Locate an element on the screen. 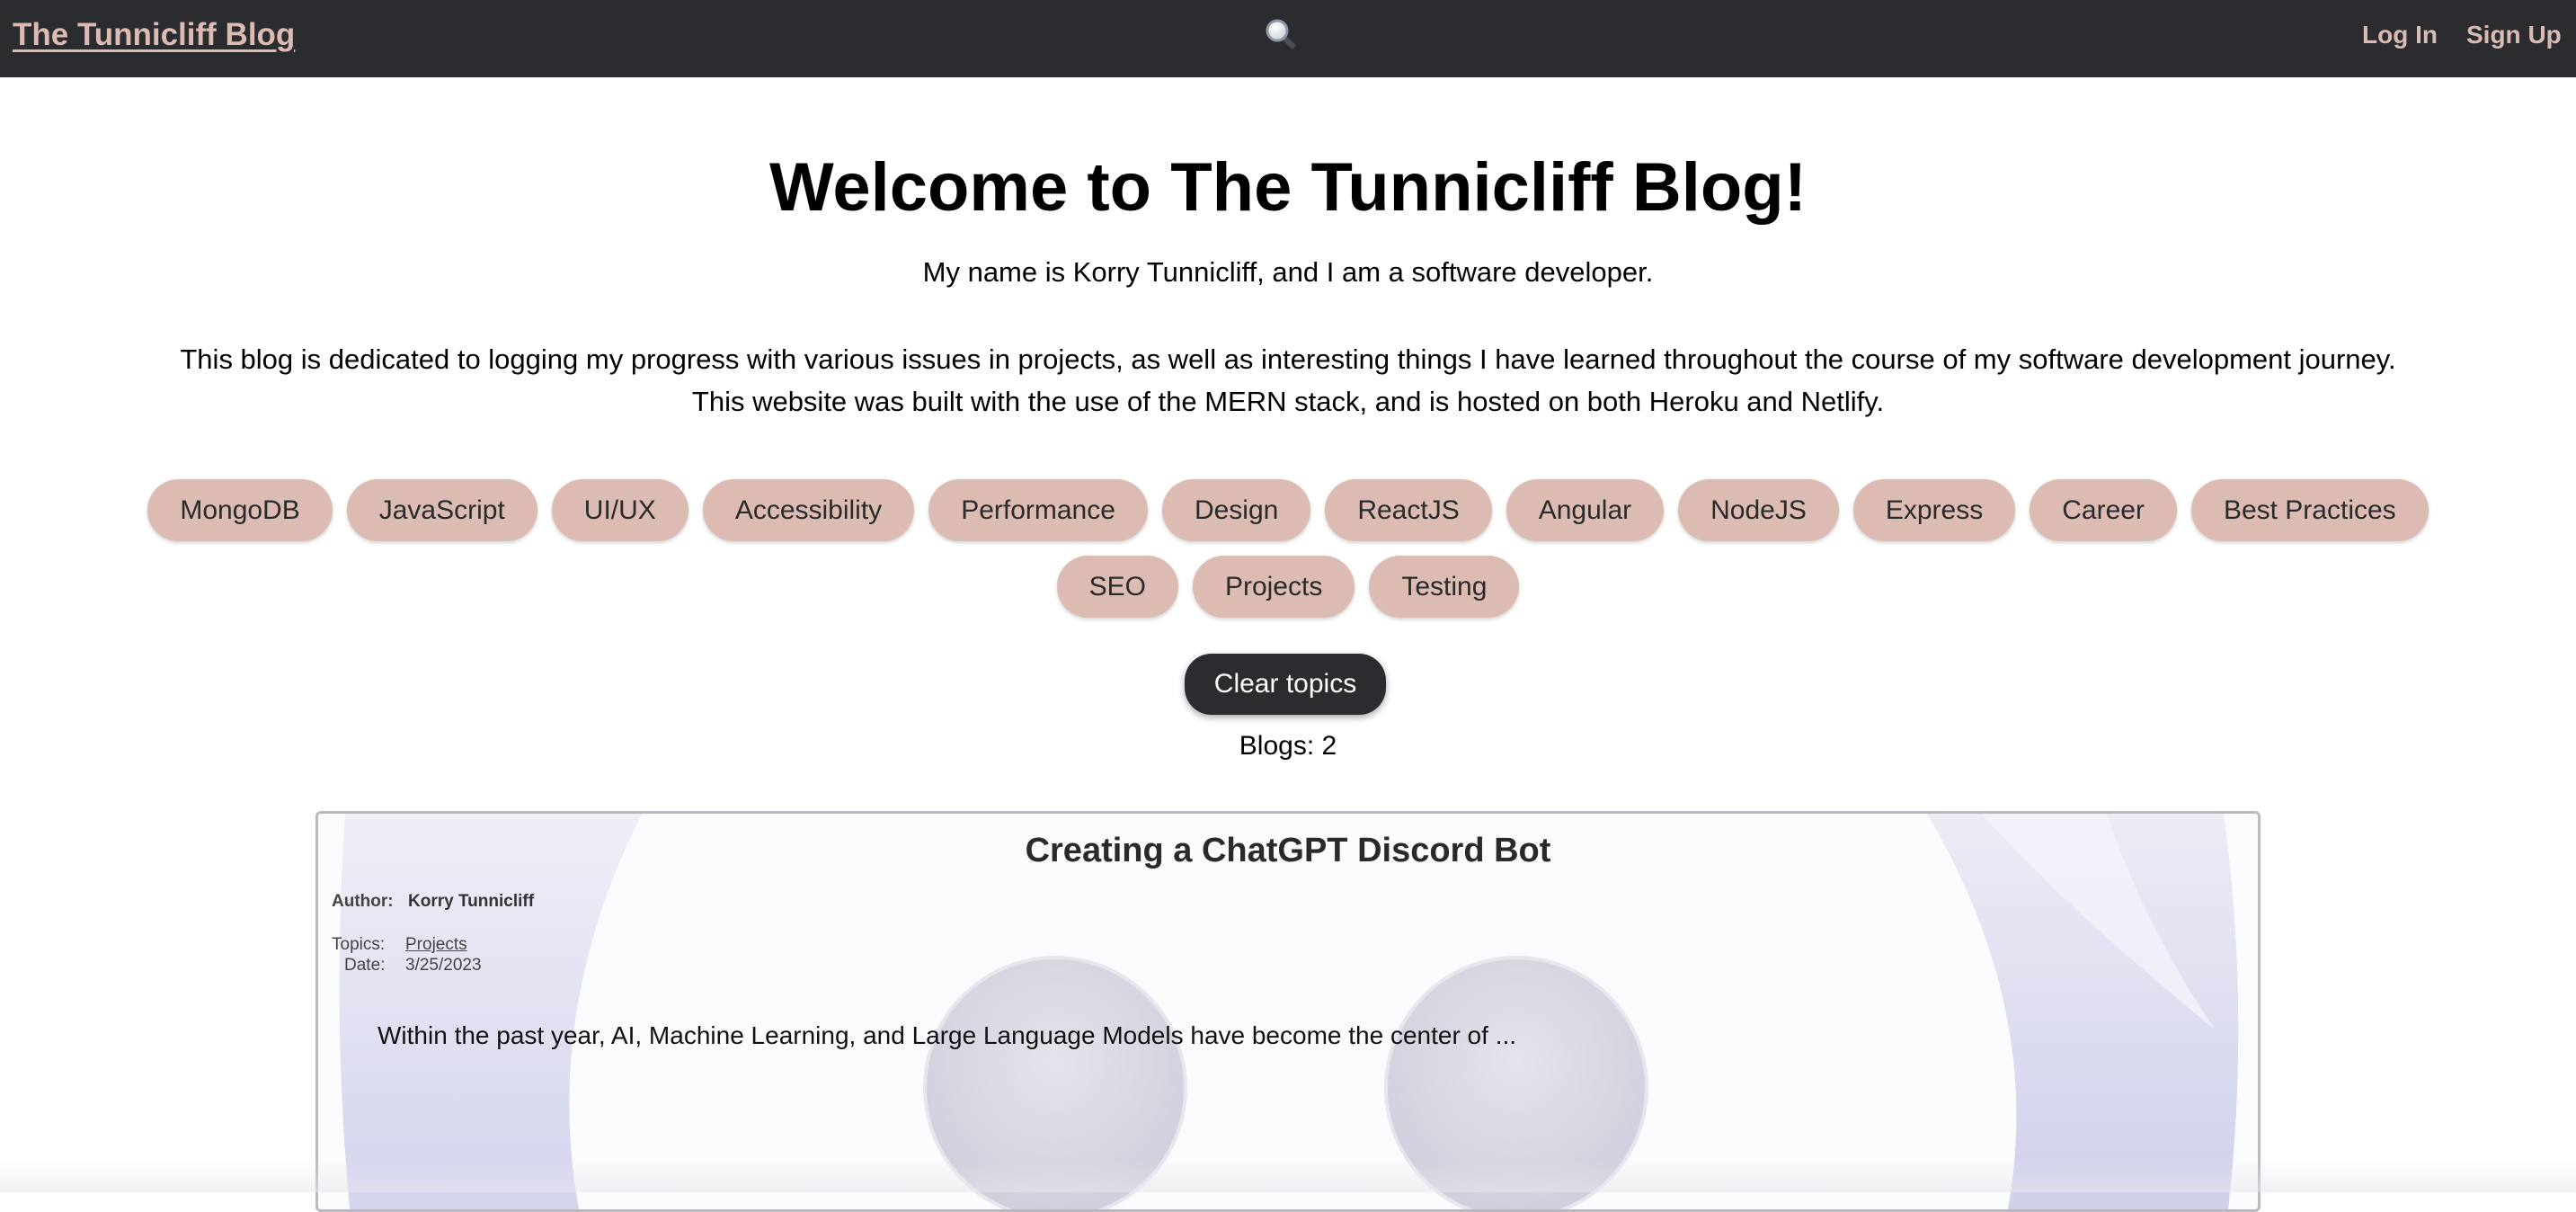  topic-chip-express: Express is located at coordinates (1934, 510).